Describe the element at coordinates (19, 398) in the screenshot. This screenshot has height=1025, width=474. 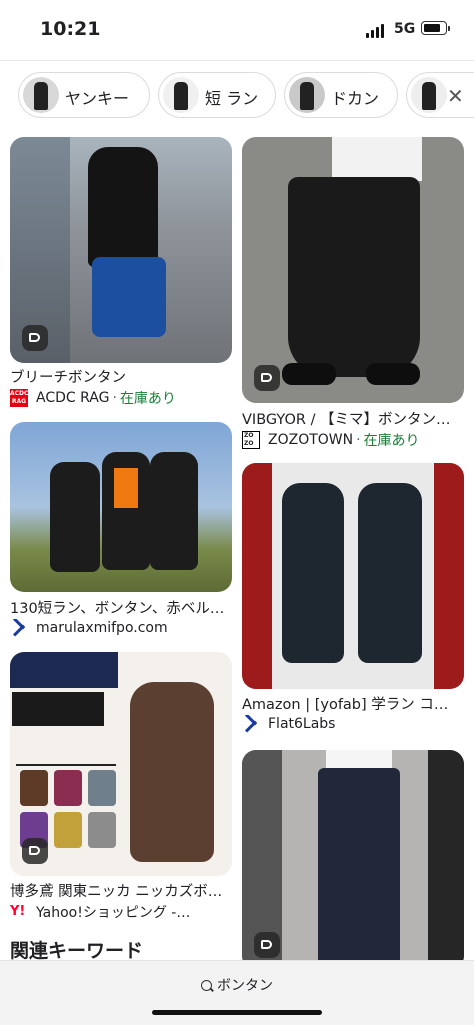
I see `acdc-icon: ACDC RAG` at that location.